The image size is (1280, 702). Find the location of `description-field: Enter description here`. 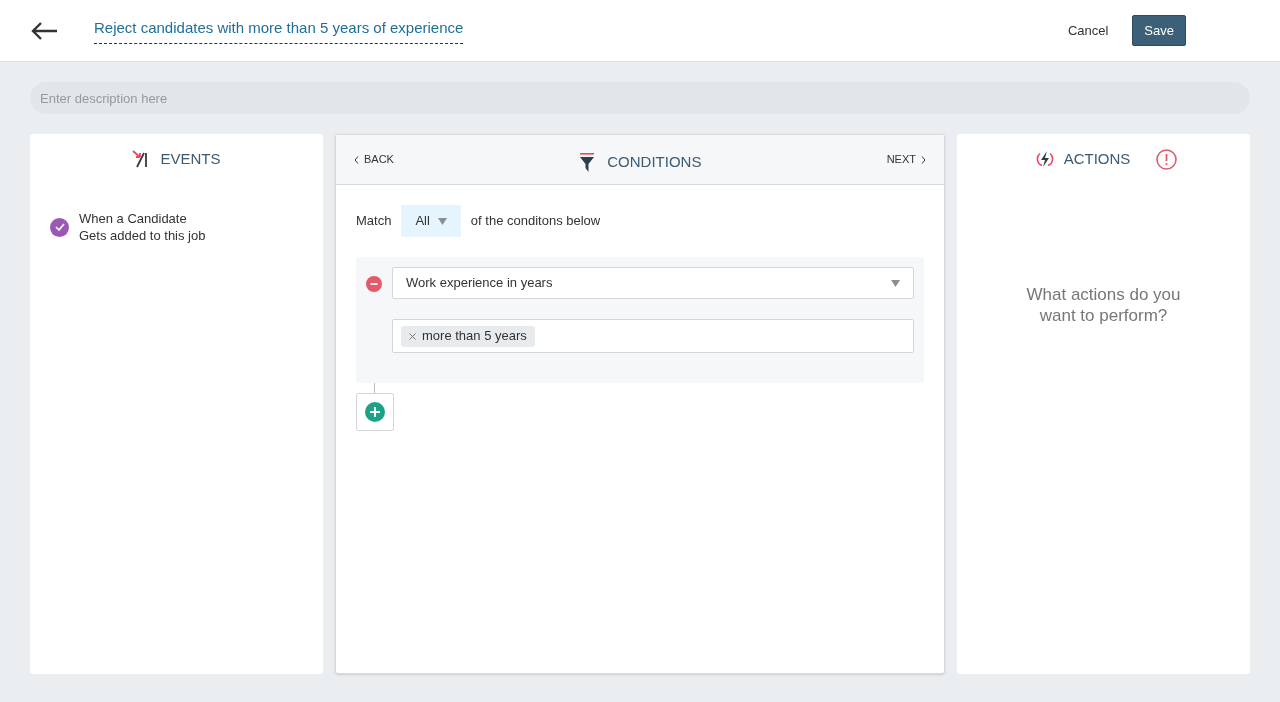

description-field: Enter description here is located at coordinates (640, 98).